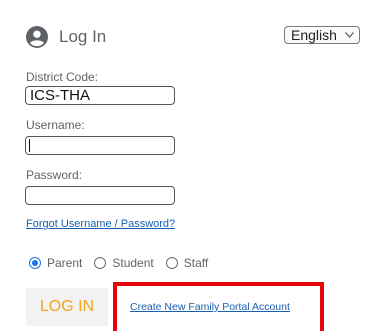 The image size is (370, 331). What do you see at coordinates (35, 263) in the screenshot?
I see `parent-radio` at bounding box center [35, 263].